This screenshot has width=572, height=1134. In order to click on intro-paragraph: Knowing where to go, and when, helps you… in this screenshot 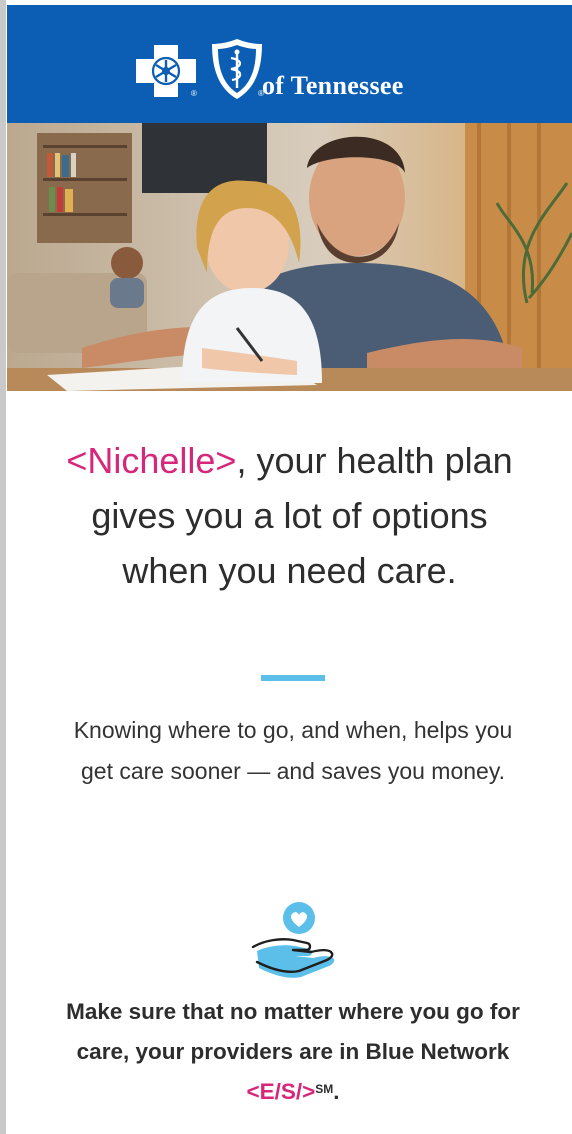, I will do `click(293, 750)`.